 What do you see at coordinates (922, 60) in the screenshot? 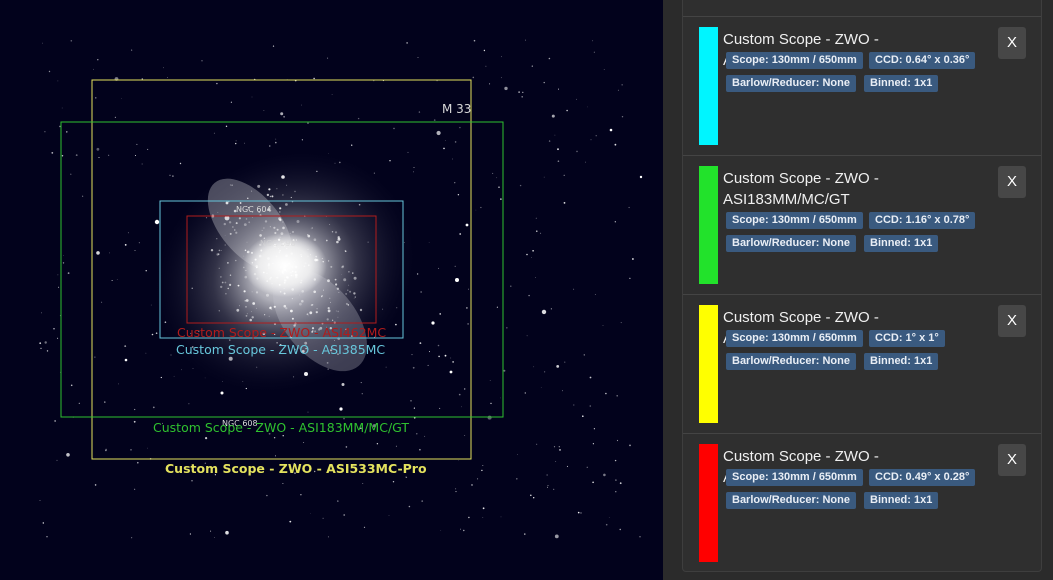
I see `ccd-badge: CCD: 0.64° x 0.36°` at bounding box center [922, 60].